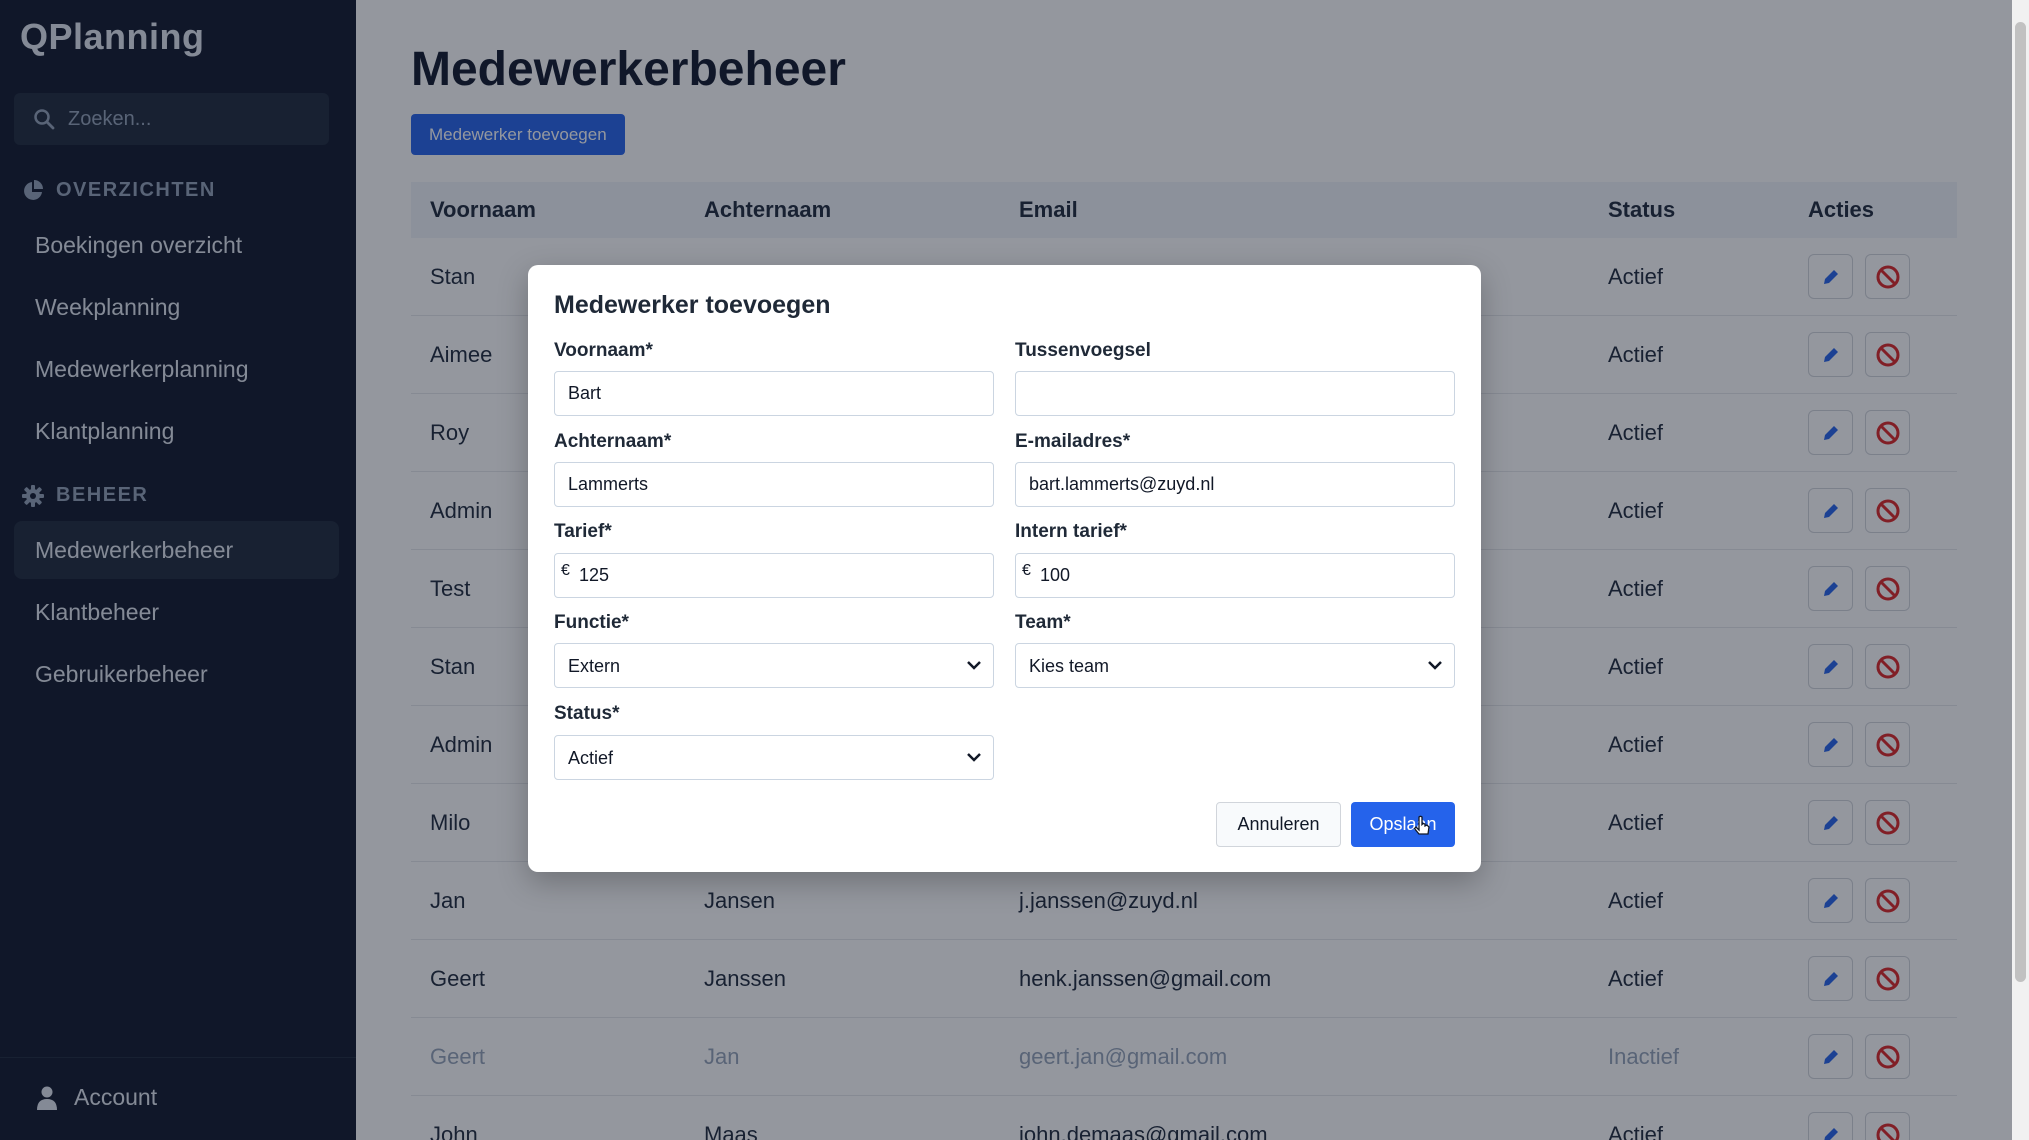  I want to click on functie-label: Functie*, so click(591, 622).